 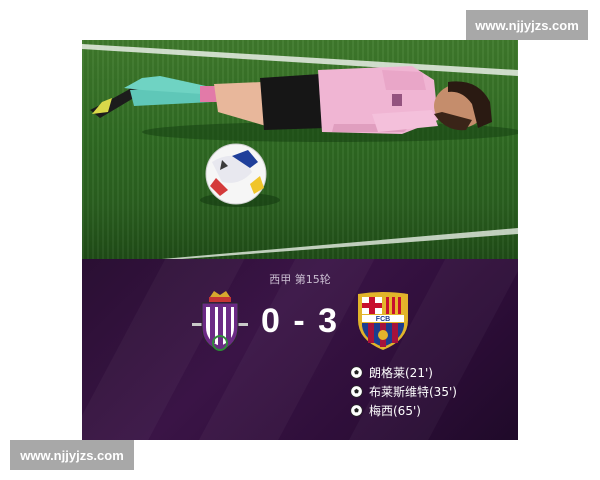 I want to click on scorer-text: 梅西(65'), so click(x=395, y=411).